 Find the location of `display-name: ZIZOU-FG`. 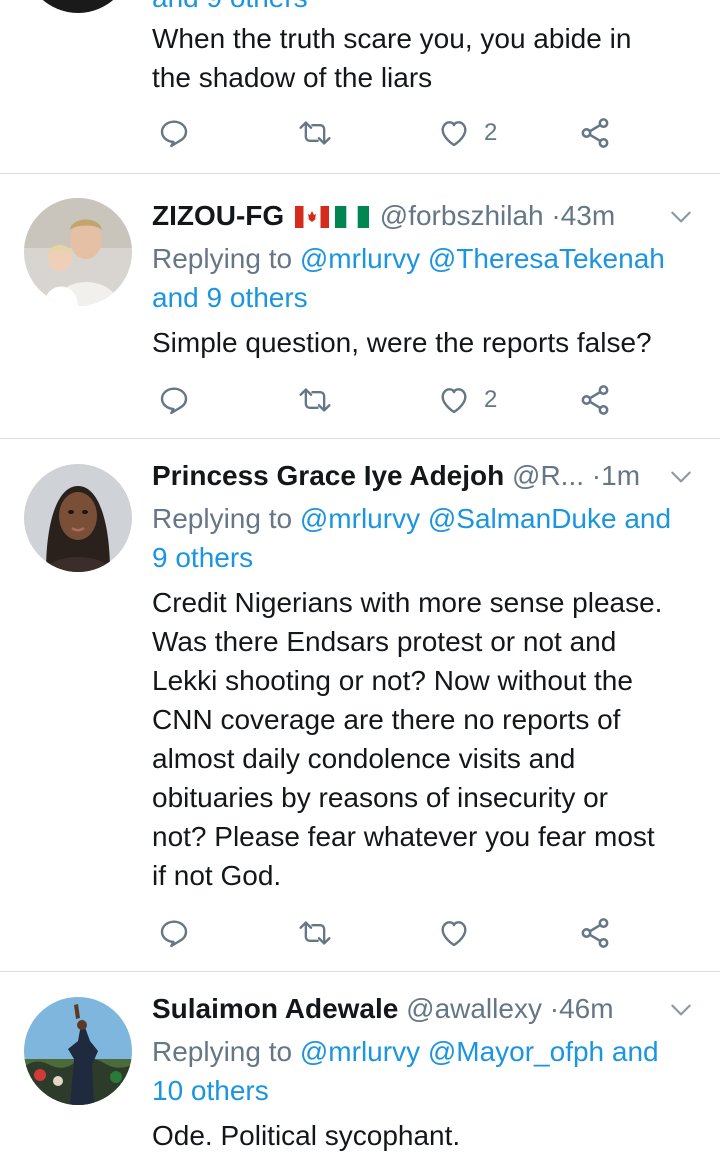

display-name: ZIZOU-FG is located at coordinates (218, 215).